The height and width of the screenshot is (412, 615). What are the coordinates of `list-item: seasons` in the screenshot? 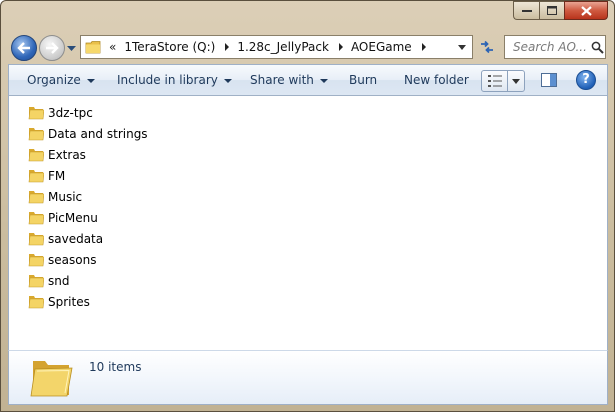 It's located at (62, 259).